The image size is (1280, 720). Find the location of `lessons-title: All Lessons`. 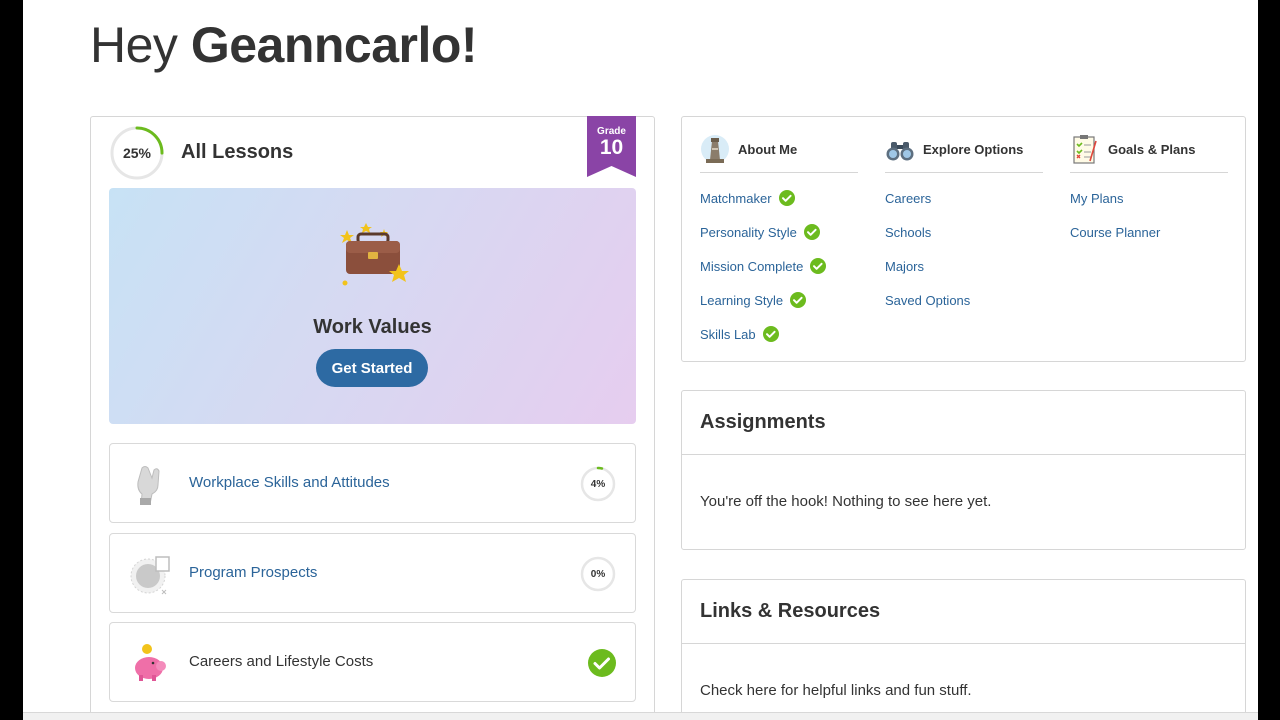

lessons-title: All Lessons is located at coordinates (237, 152).